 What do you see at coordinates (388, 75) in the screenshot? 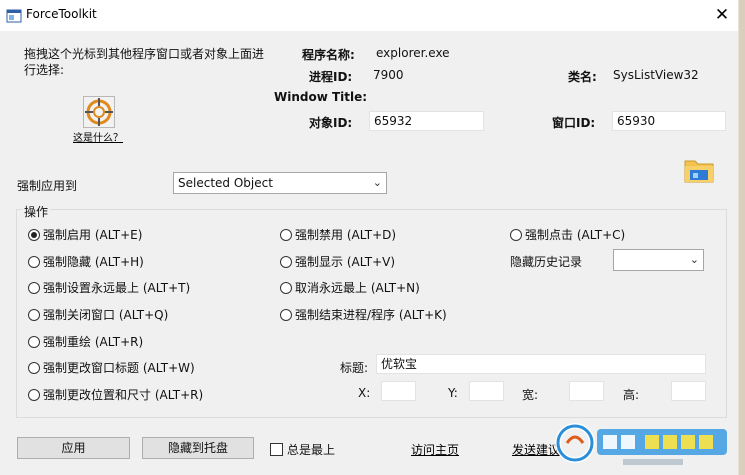
I see `process-id-value: 7900` at bounding box center [388, 75].